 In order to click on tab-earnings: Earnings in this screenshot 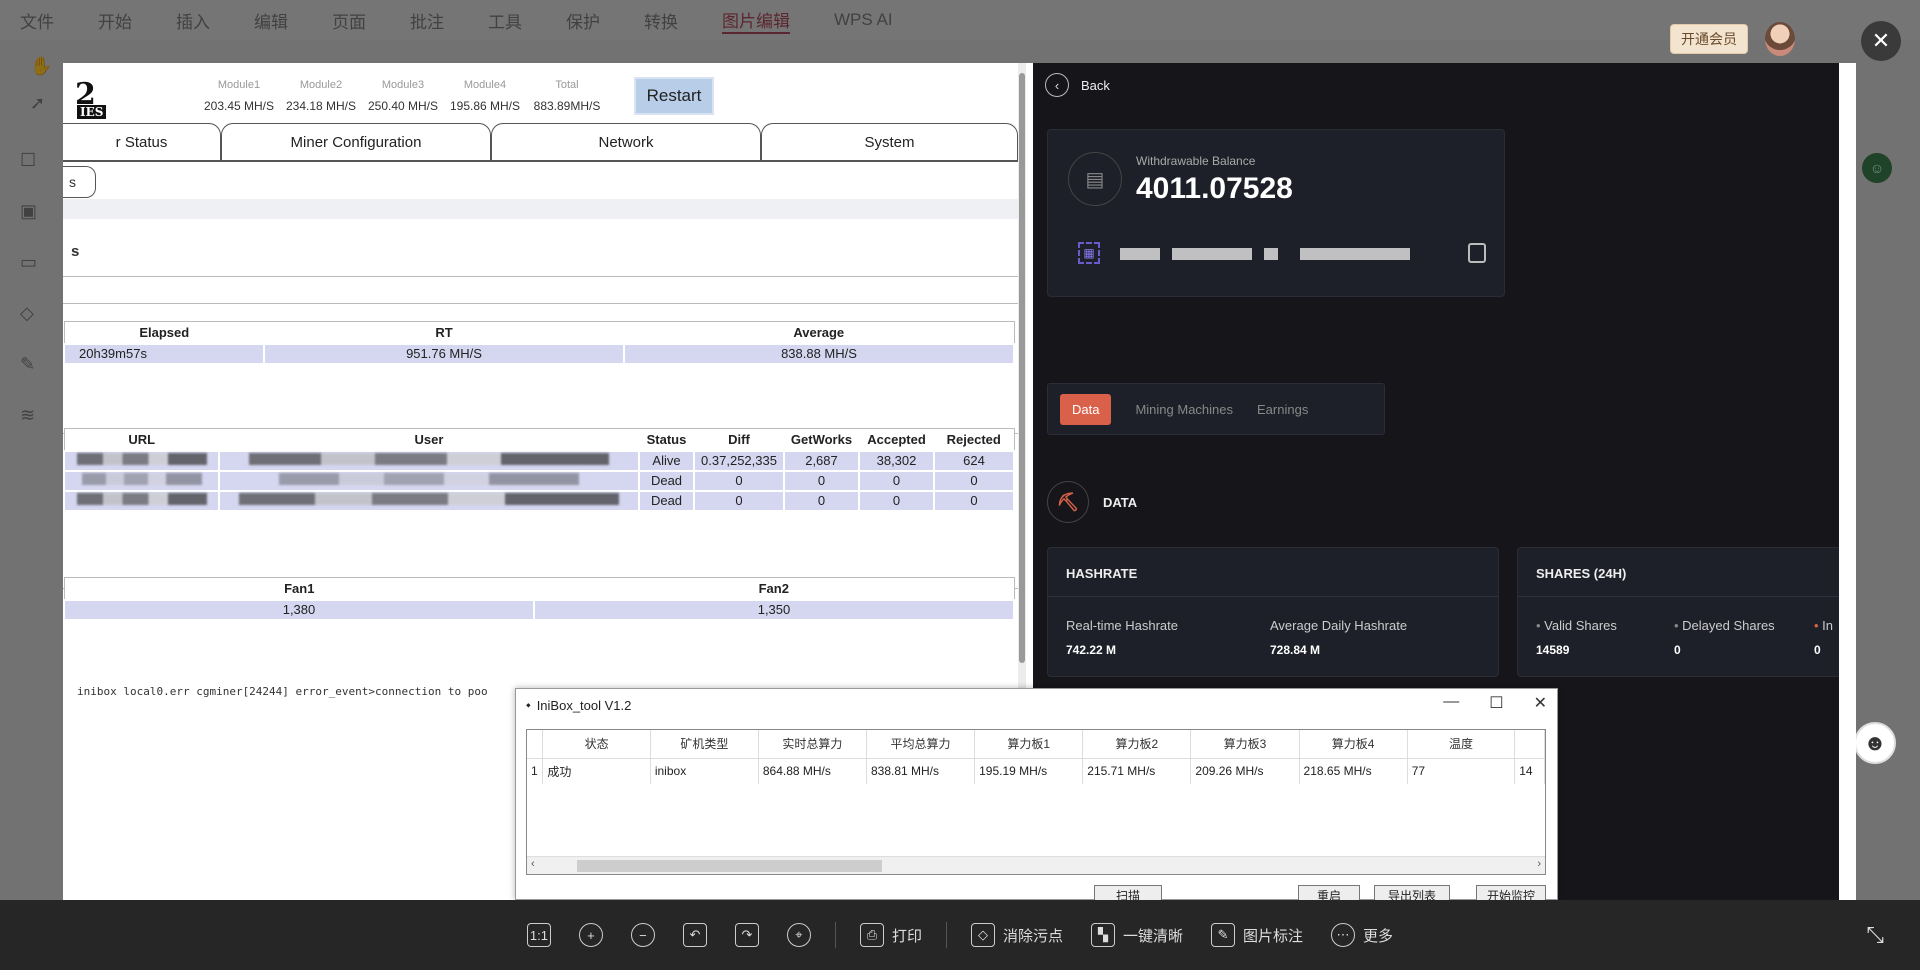, I will do `click(1282, 409)`.